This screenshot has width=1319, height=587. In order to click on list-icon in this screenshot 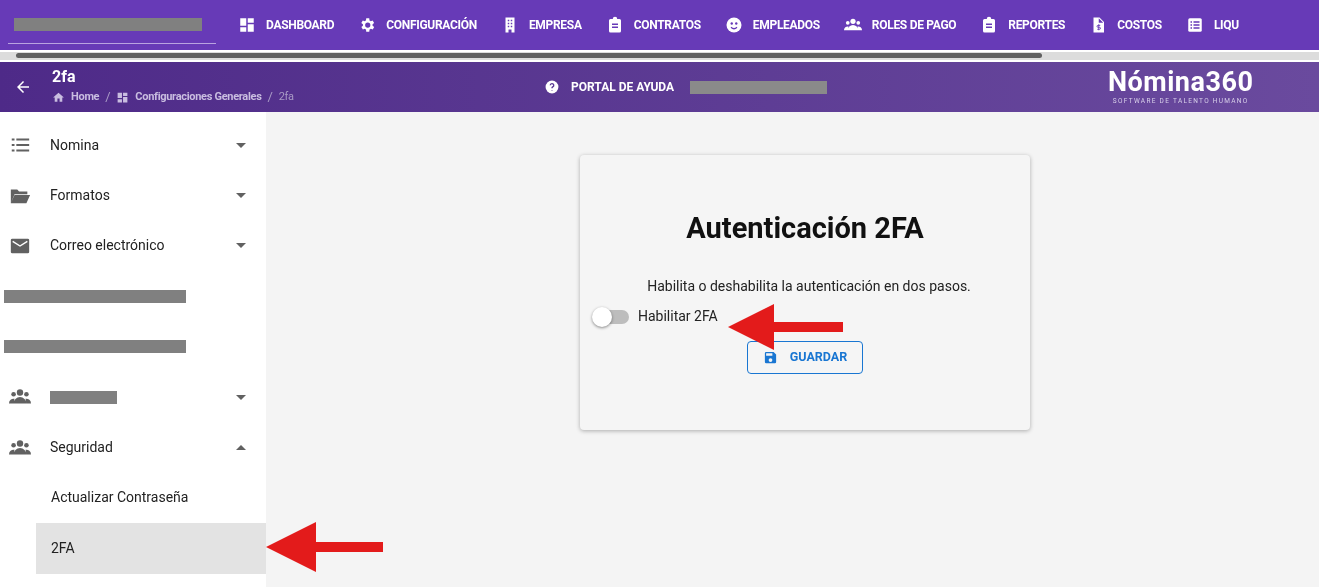, I will do `click(1194, 25)`.